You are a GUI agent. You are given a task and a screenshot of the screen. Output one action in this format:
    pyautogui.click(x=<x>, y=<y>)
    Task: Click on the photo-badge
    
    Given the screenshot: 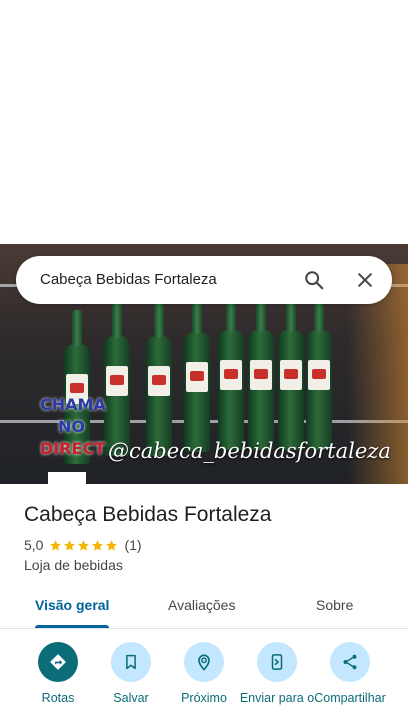 What is the action you would take?
    pyautogui.click(x=67, y=478)
    